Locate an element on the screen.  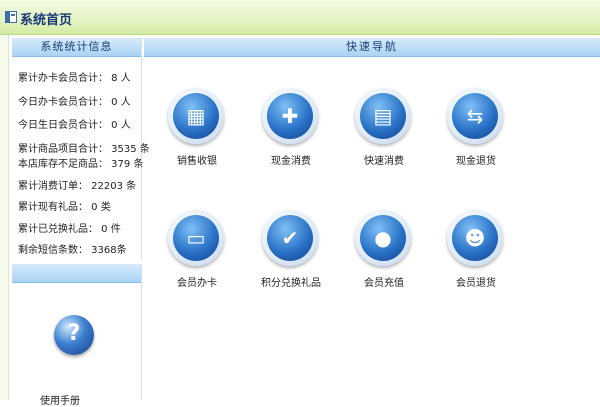
help-panel-header is located at coordinates (76, 273).